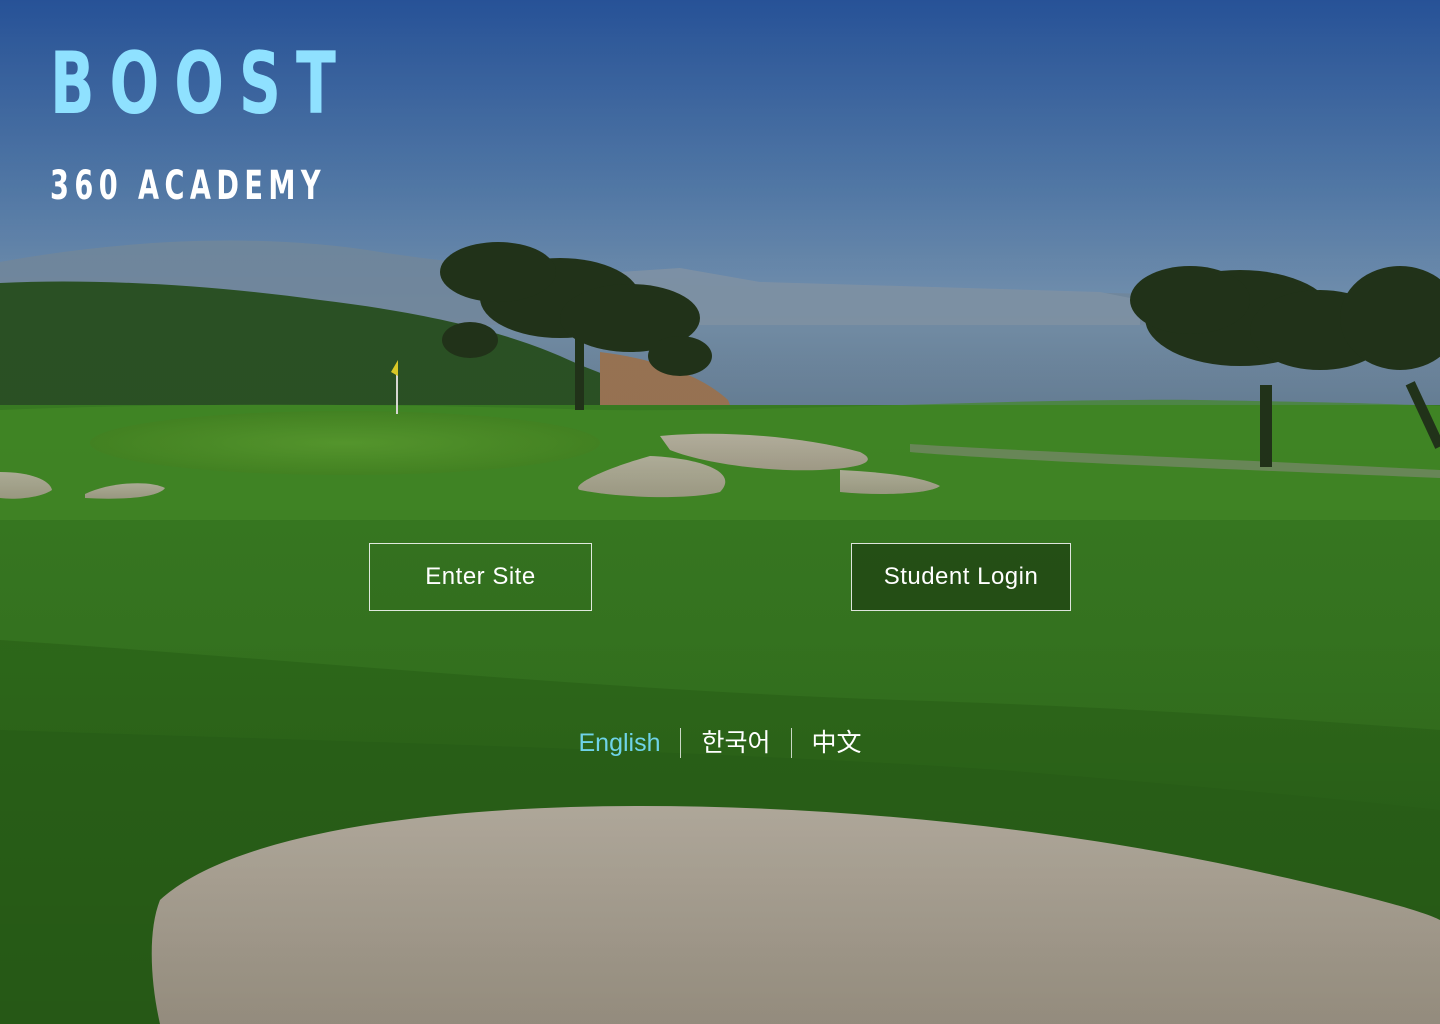 The width and height of the screenshot is (1440, 1024). I want to click on brand-subtitle: 360 ACADEMY, so click(188, 186).